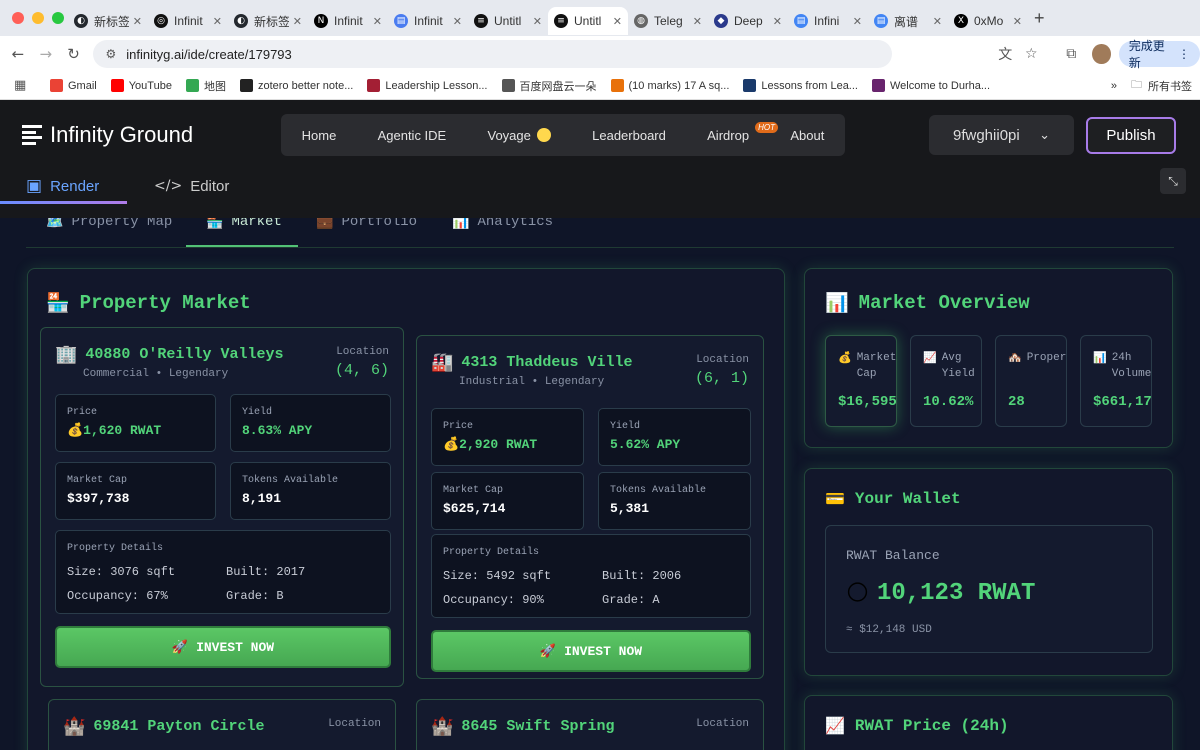  I want to click on stat-icon: 📈, so click(930, 357).